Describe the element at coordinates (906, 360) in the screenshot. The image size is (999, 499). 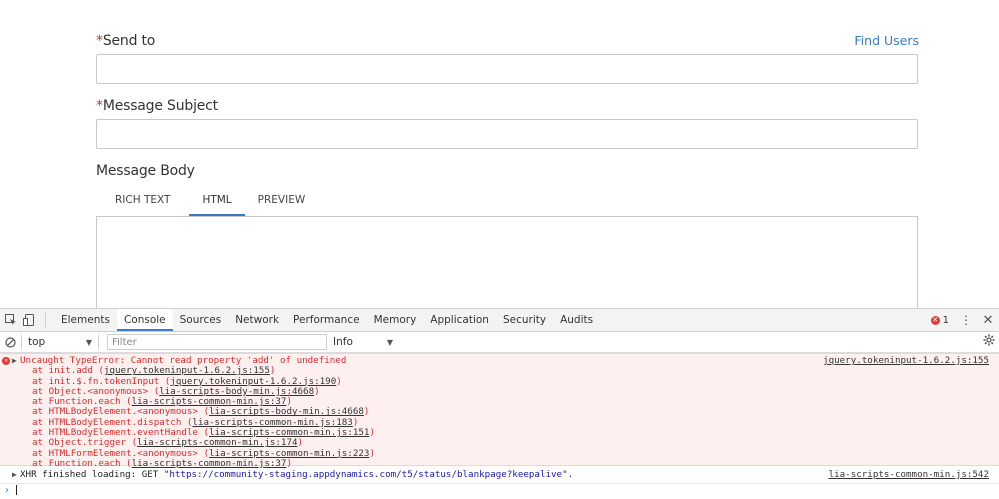
I see `error-source-link: jquery.tokeninput-1.6.2.js:155` at that location.